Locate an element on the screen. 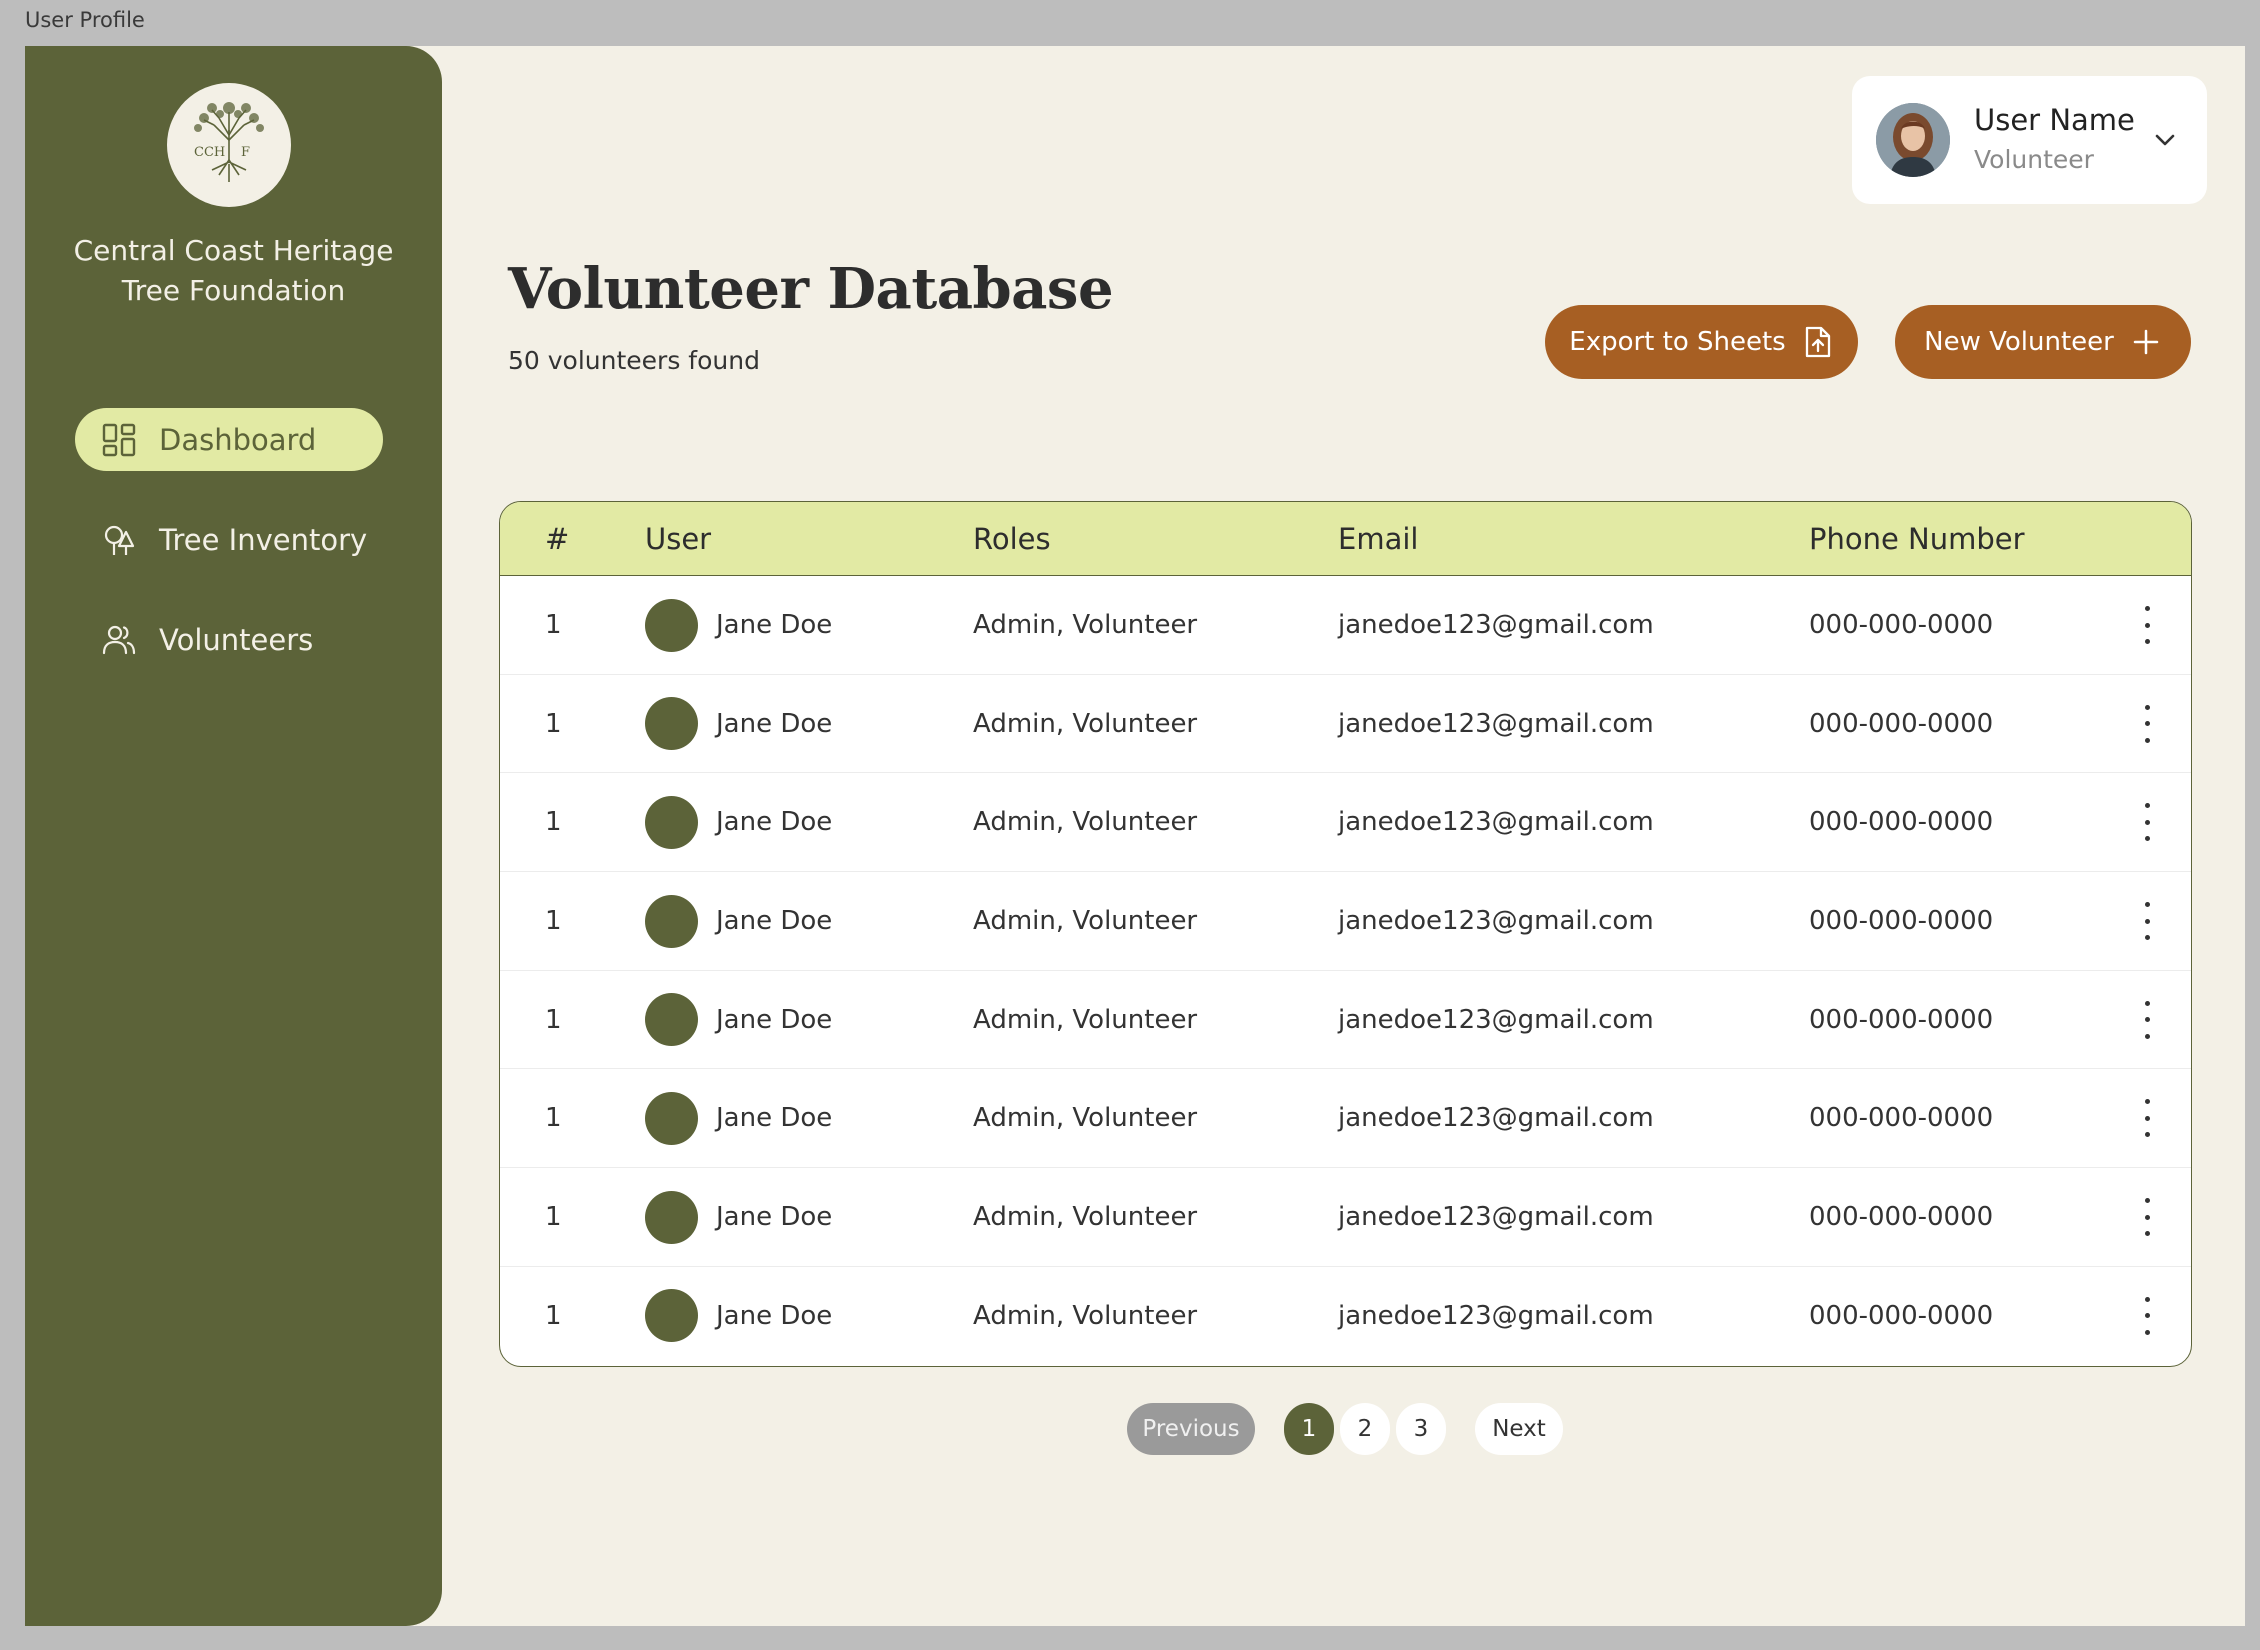 The width and height of the screenshot is (2260, 1650). tree-icon is located at coordinates (119, 540).